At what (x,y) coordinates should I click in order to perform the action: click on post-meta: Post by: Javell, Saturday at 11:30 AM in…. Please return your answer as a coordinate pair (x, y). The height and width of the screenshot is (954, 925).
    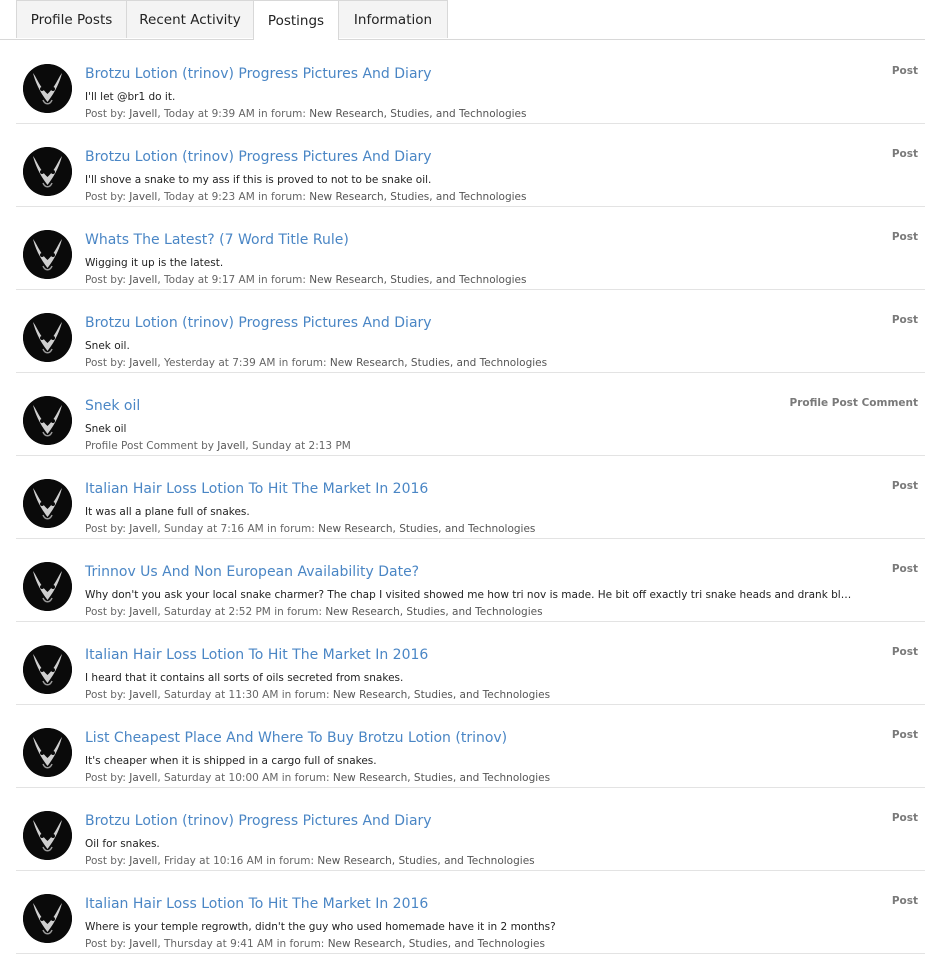
    Looking at the image, I should click on (317, 695).